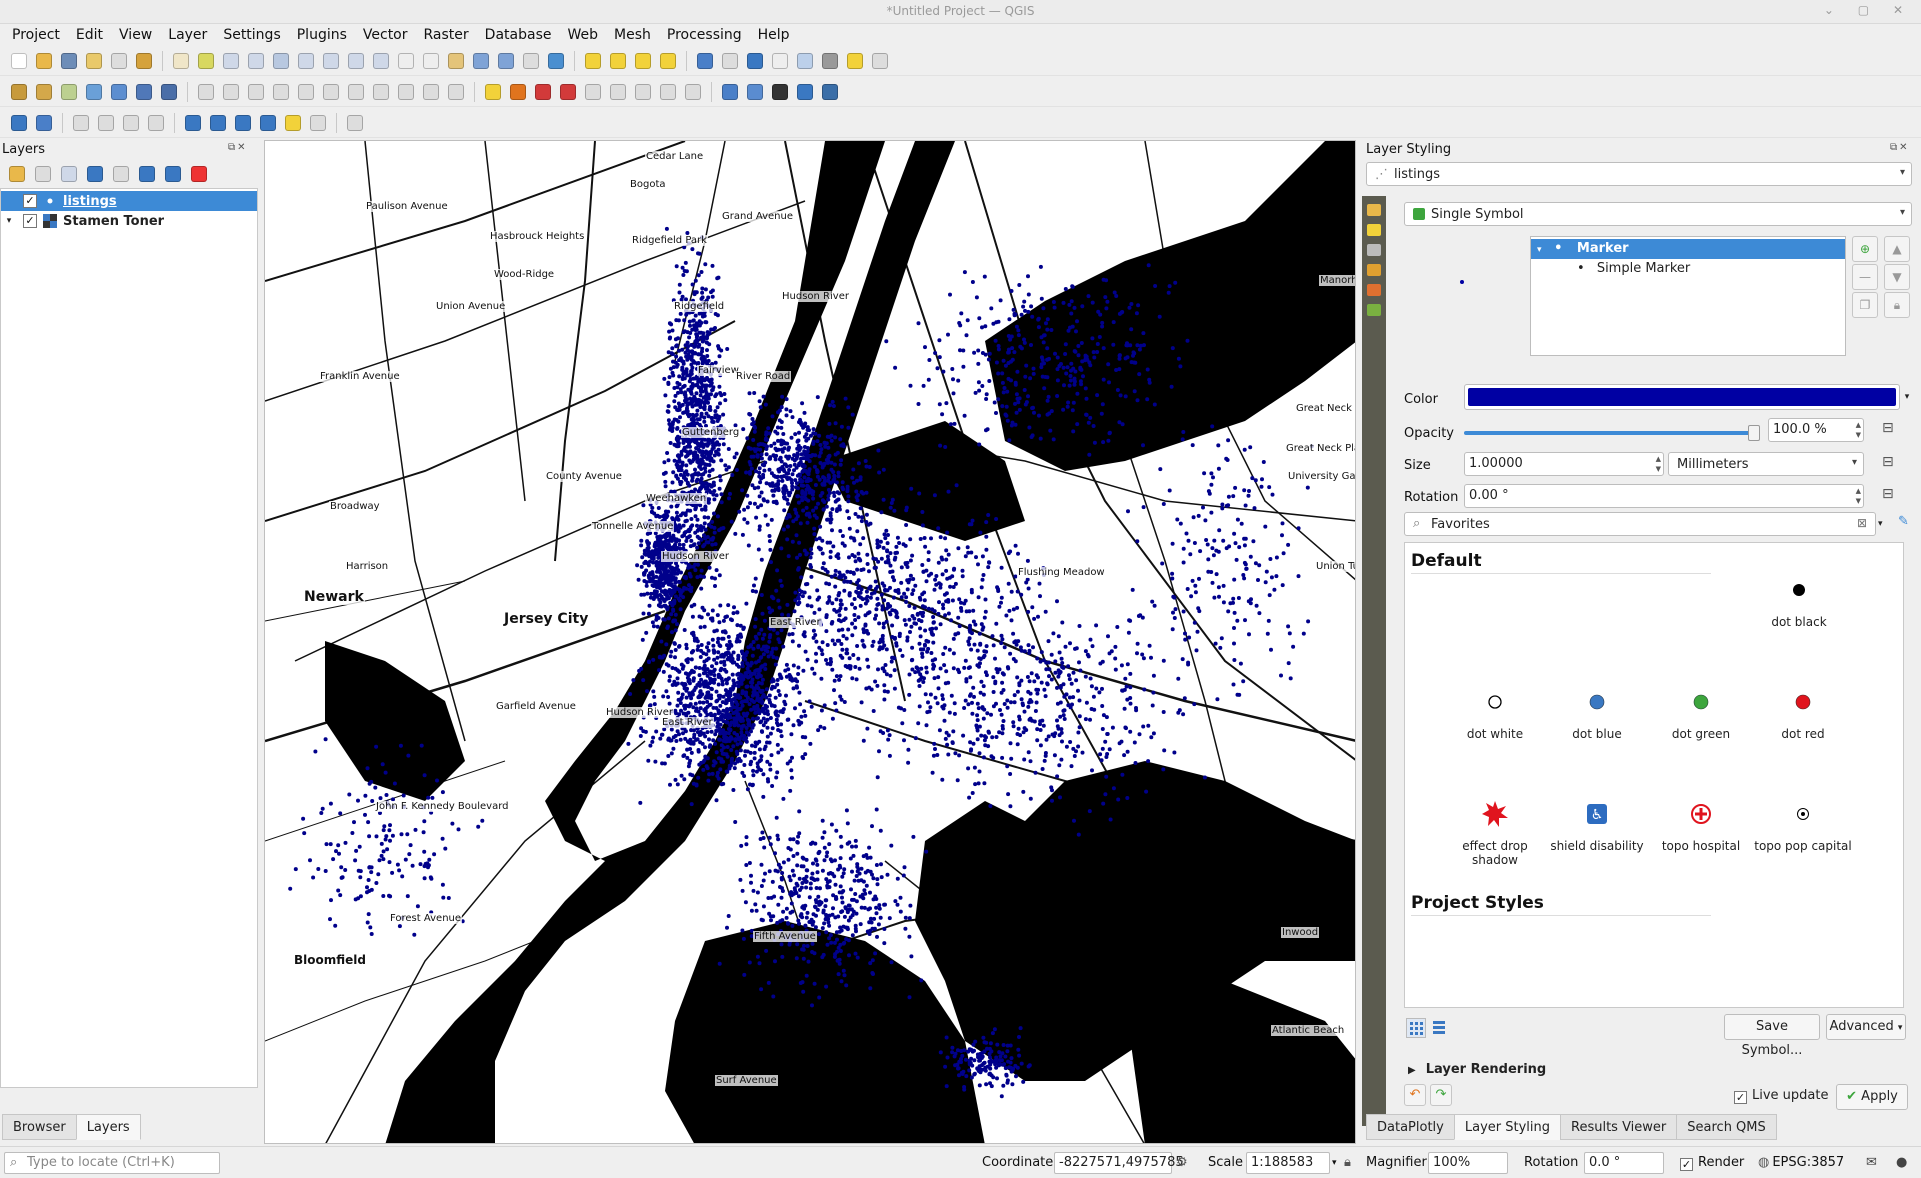 The width and height of the screenshot is (1921, 1178). I want to click on menu-raster: Raster, so click(446, 35).